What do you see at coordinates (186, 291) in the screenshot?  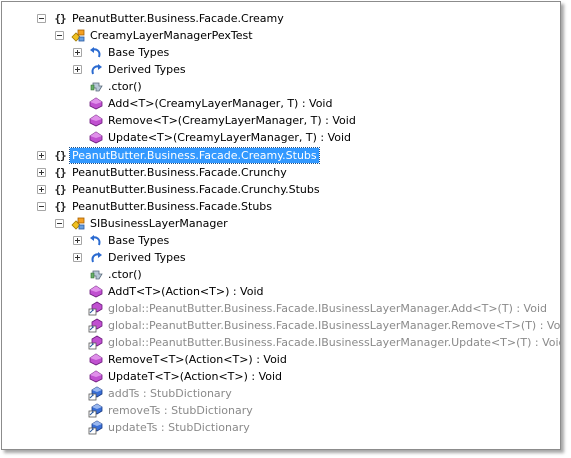 I see `tree-node-label: AddT<T>(Action<T>) : Void` at bounding box center [186, 291].